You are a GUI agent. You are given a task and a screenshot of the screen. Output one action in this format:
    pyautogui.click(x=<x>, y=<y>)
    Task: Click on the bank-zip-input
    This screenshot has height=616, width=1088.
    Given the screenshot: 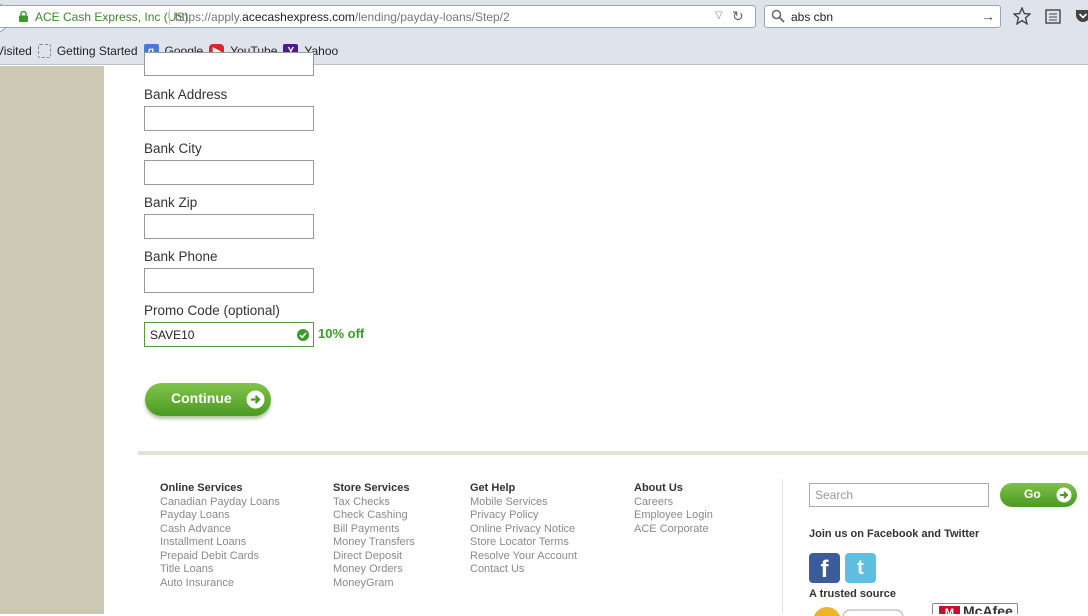 What is the action you would take?
    pyautogui.click(x=229, y=226)
    